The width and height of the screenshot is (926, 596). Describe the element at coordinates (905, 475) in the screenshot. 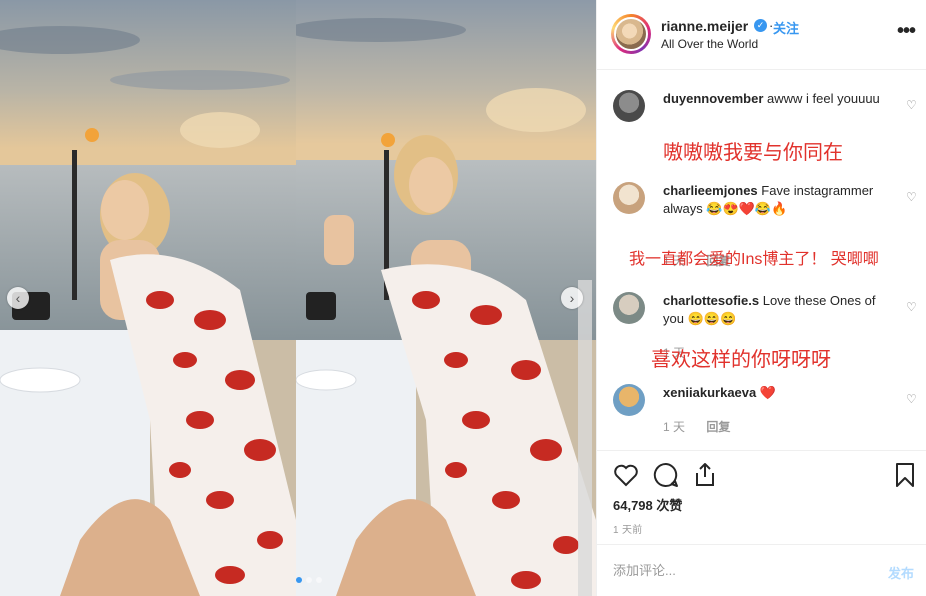

I see `bookmark-icon` at that location.